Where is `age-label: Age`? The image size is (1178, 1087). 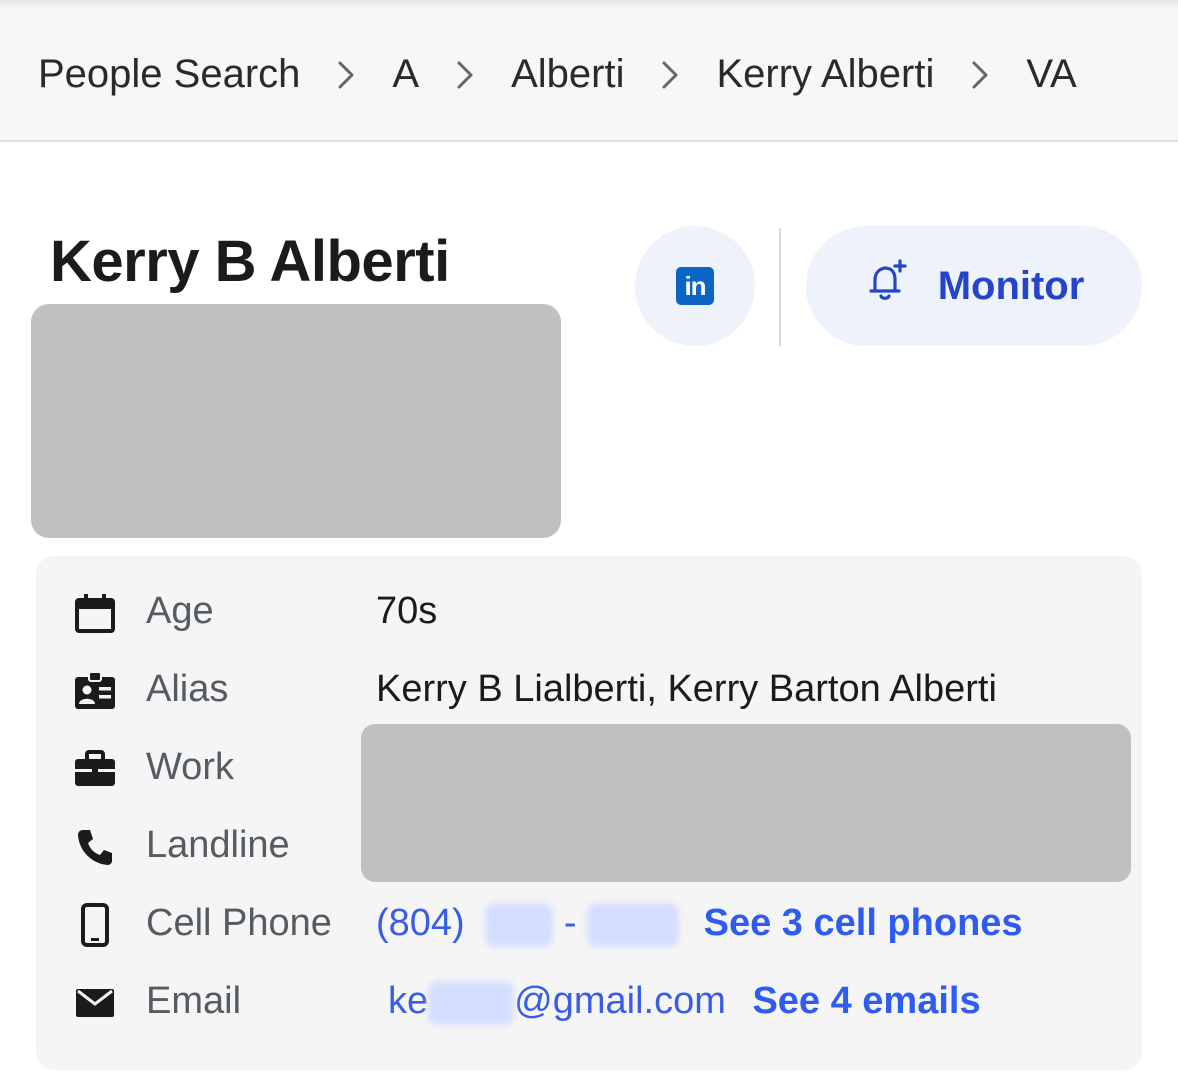
age-label: Age is located at coordinates (180, 611).